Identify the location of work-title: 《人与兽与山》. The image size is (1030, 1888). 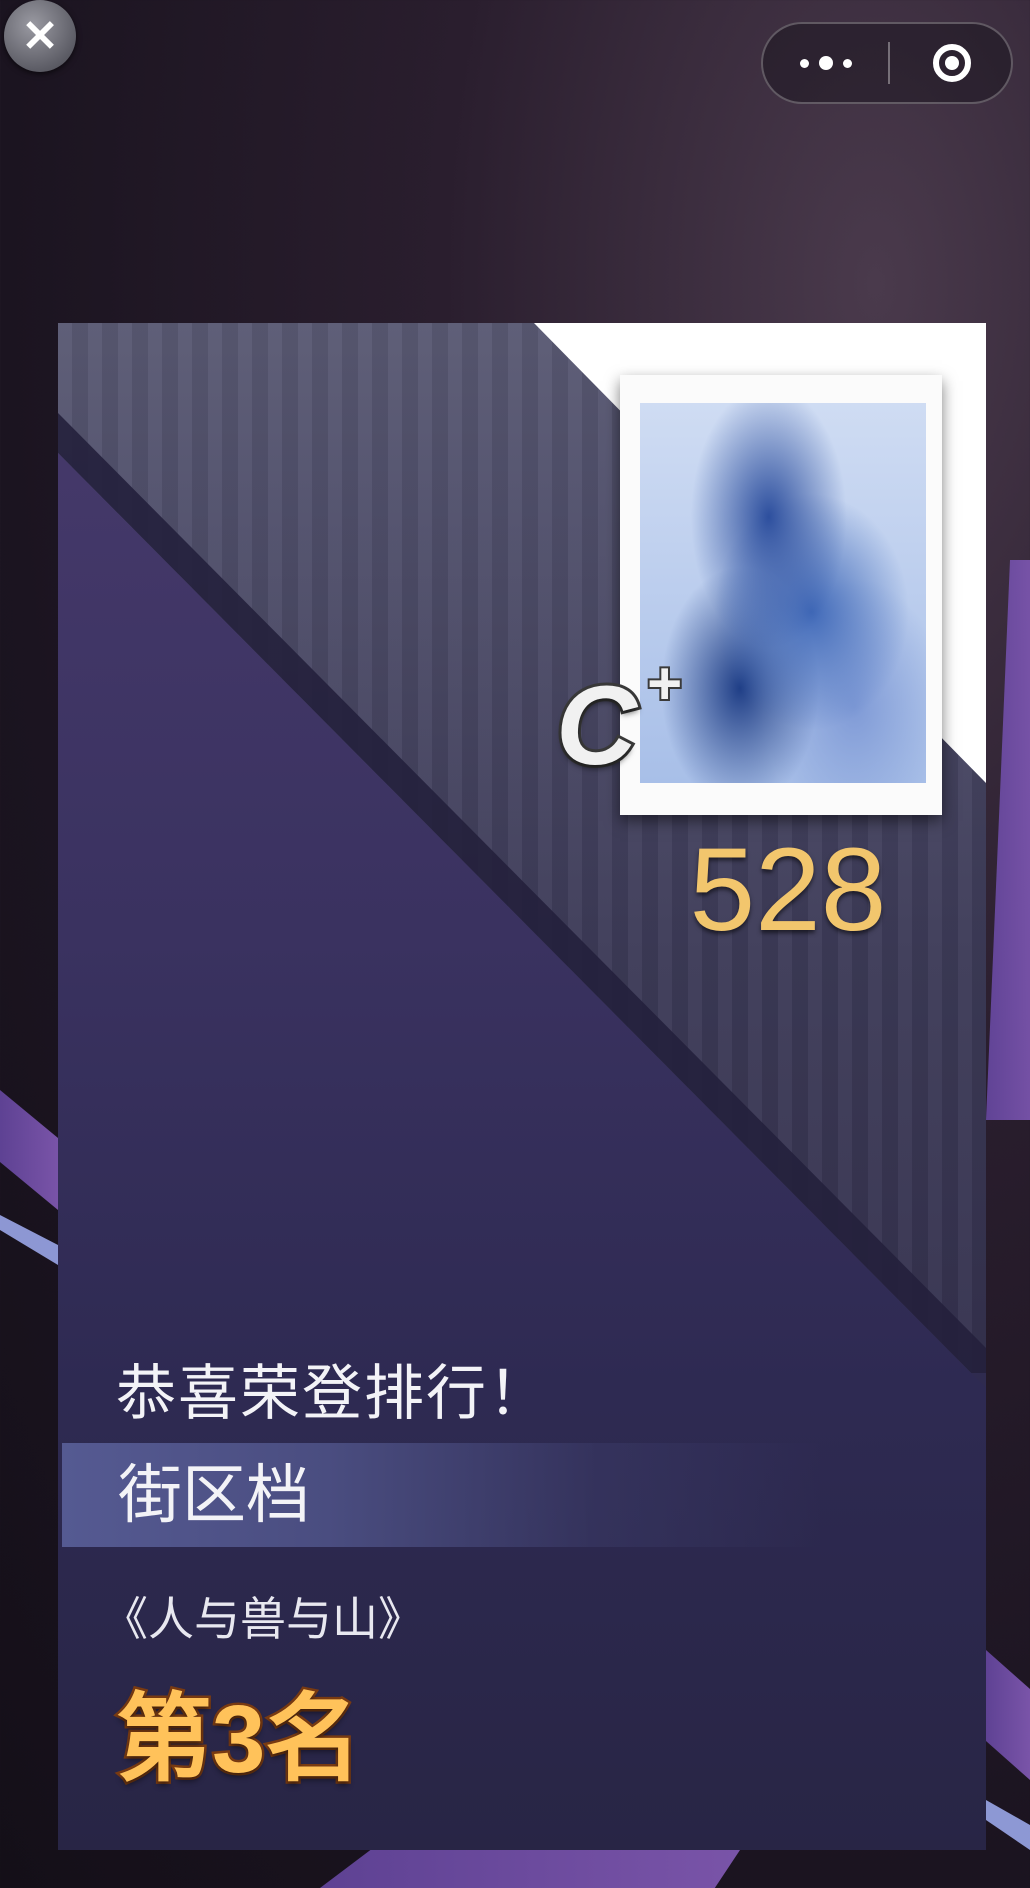
(263, 1619).